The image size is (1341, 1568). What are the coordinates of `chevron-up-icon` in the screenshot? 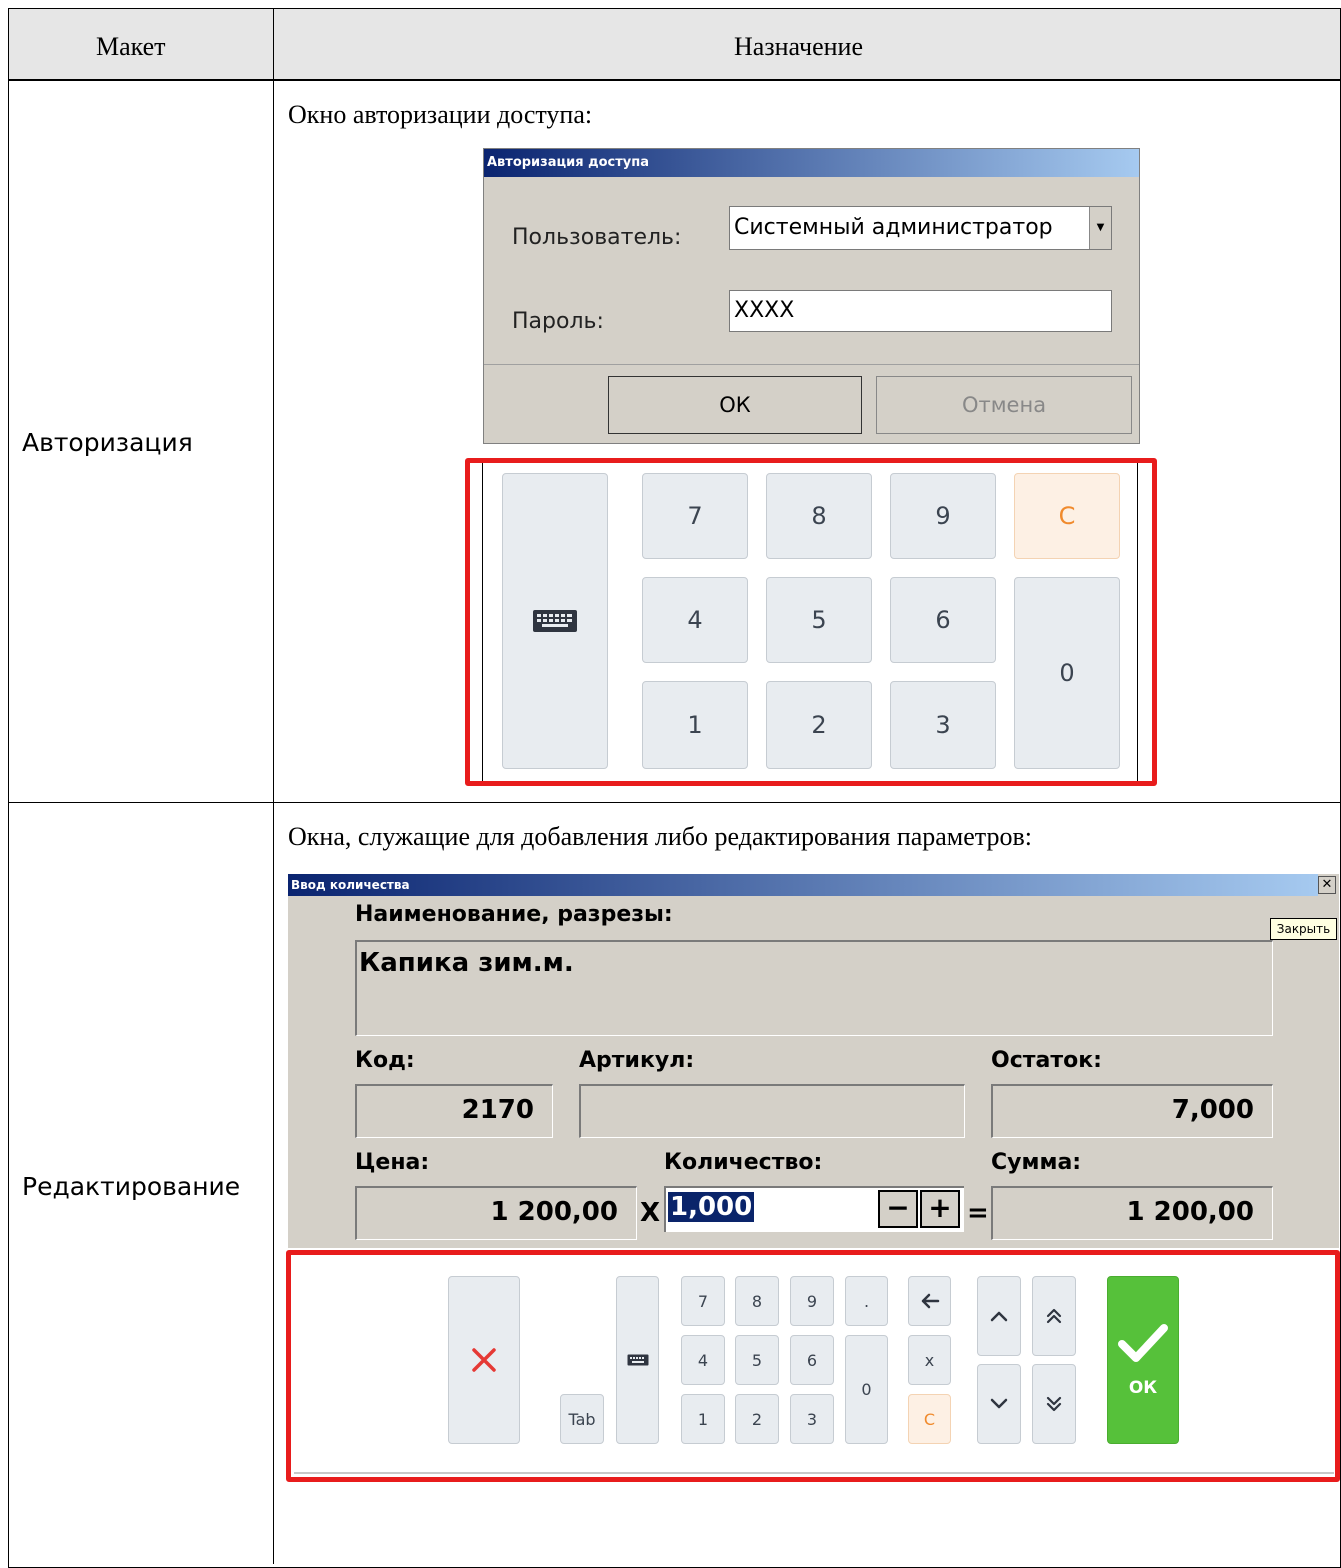 It's located at (999, 1316).